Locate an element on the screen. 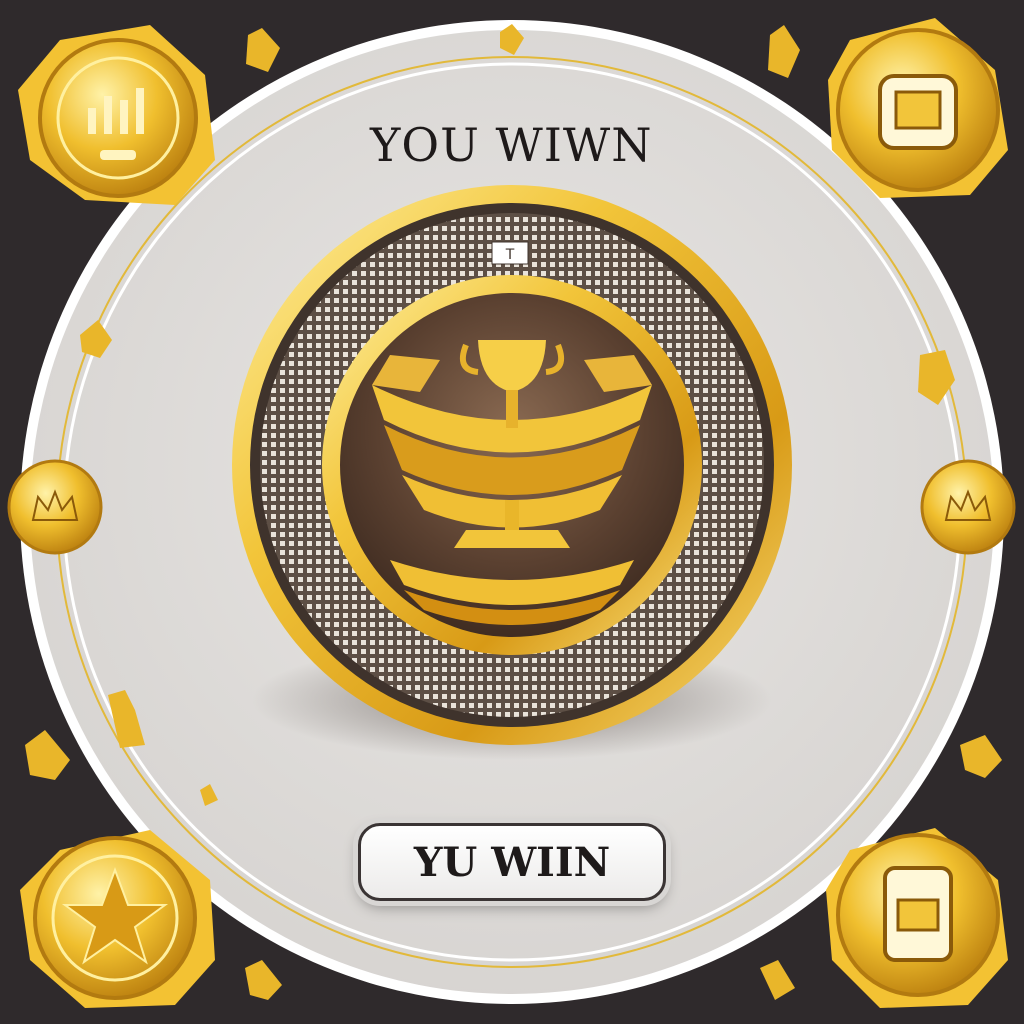 This screenshot has width=1024, height=1024. trophy-tag: T is located at coordinates (510, 253).